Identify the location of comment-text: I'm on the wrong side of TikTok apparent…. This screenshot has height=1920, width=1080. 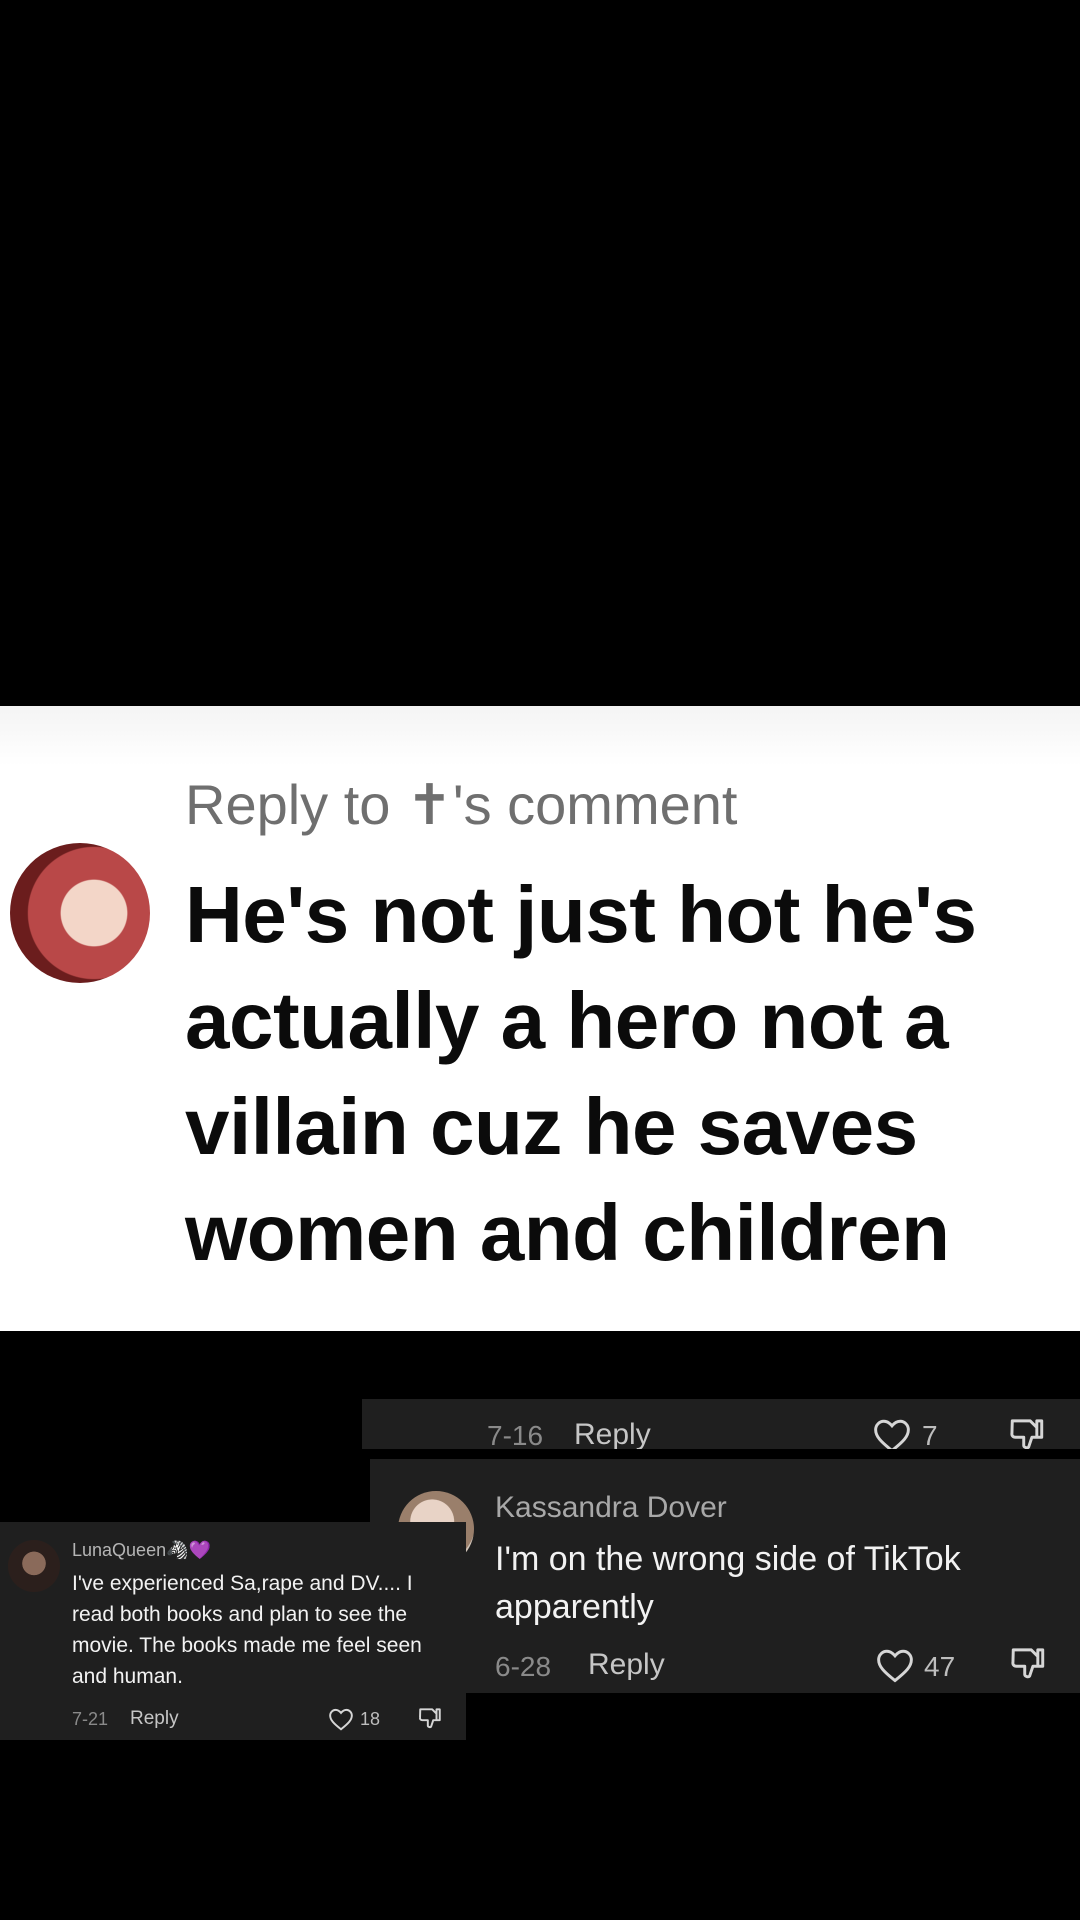
(728, 1583).